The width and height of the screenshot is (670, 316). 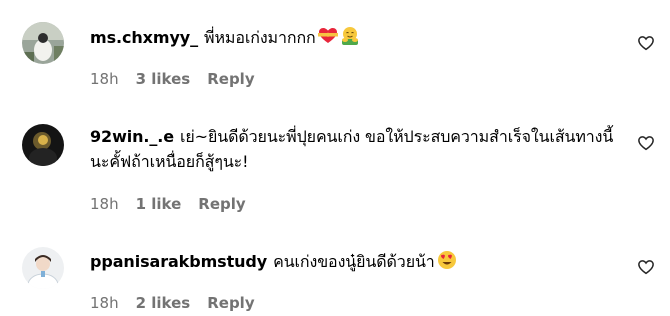 I want to click on comment-username: ms.chxmyy_, so click(x=144, y=37).